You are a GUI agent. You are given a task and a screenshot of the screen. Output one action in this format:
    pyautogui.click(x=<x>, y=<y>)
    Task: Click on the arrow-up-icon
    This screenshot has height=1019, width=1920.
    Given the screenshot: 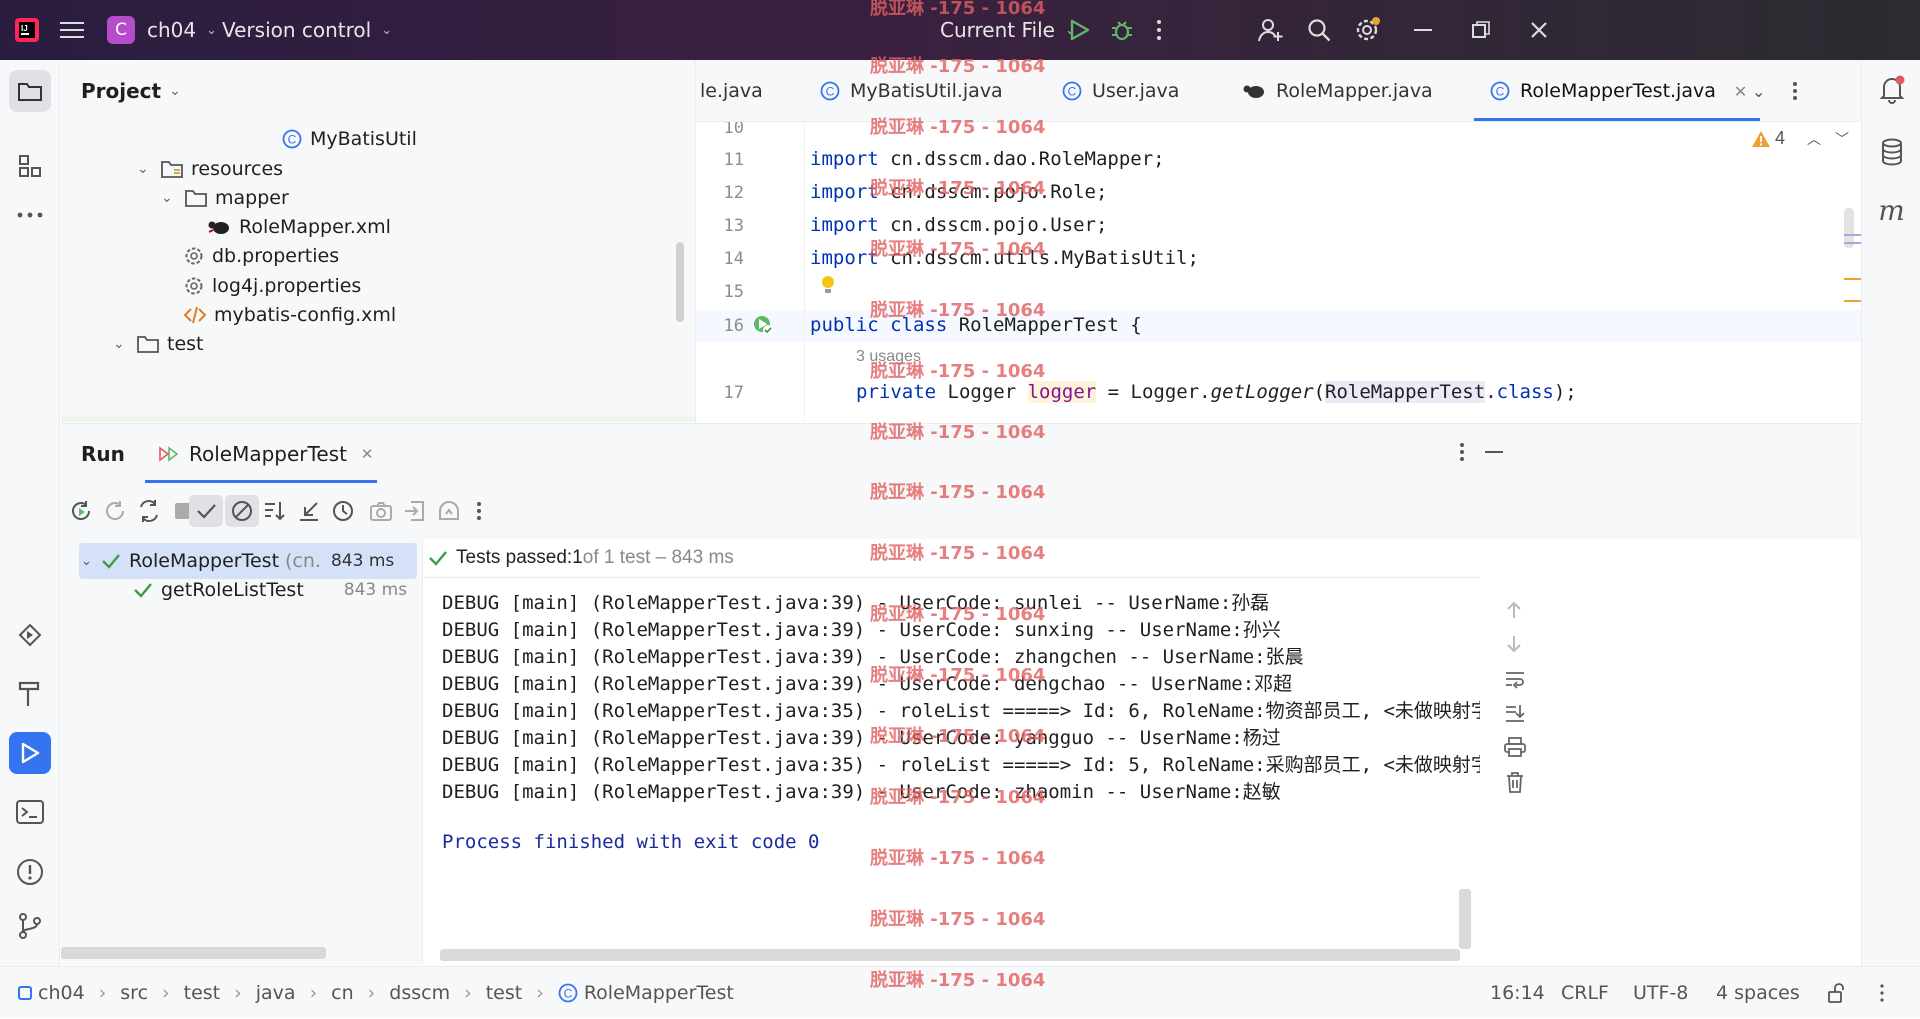 What is the action you would take?
    pyautogui.click(x=1514, y=610)
    